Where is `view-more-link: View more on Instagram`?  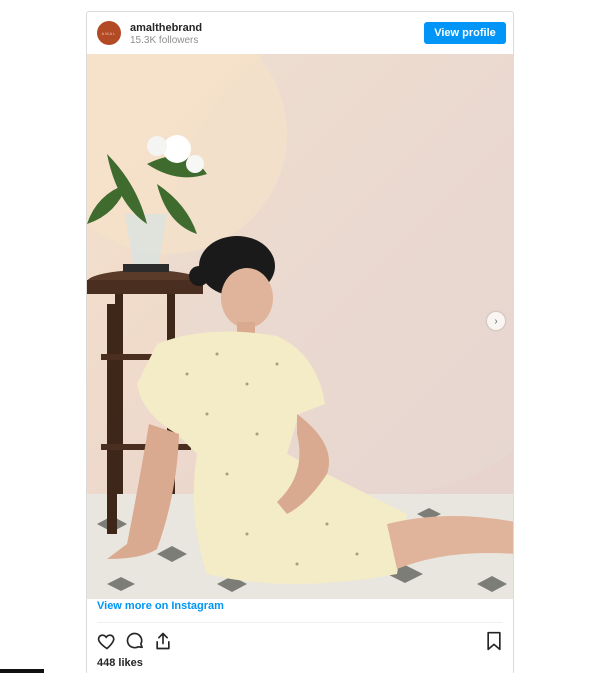 view-more-link: View more on Instagram is located at coordinates (160, 606).